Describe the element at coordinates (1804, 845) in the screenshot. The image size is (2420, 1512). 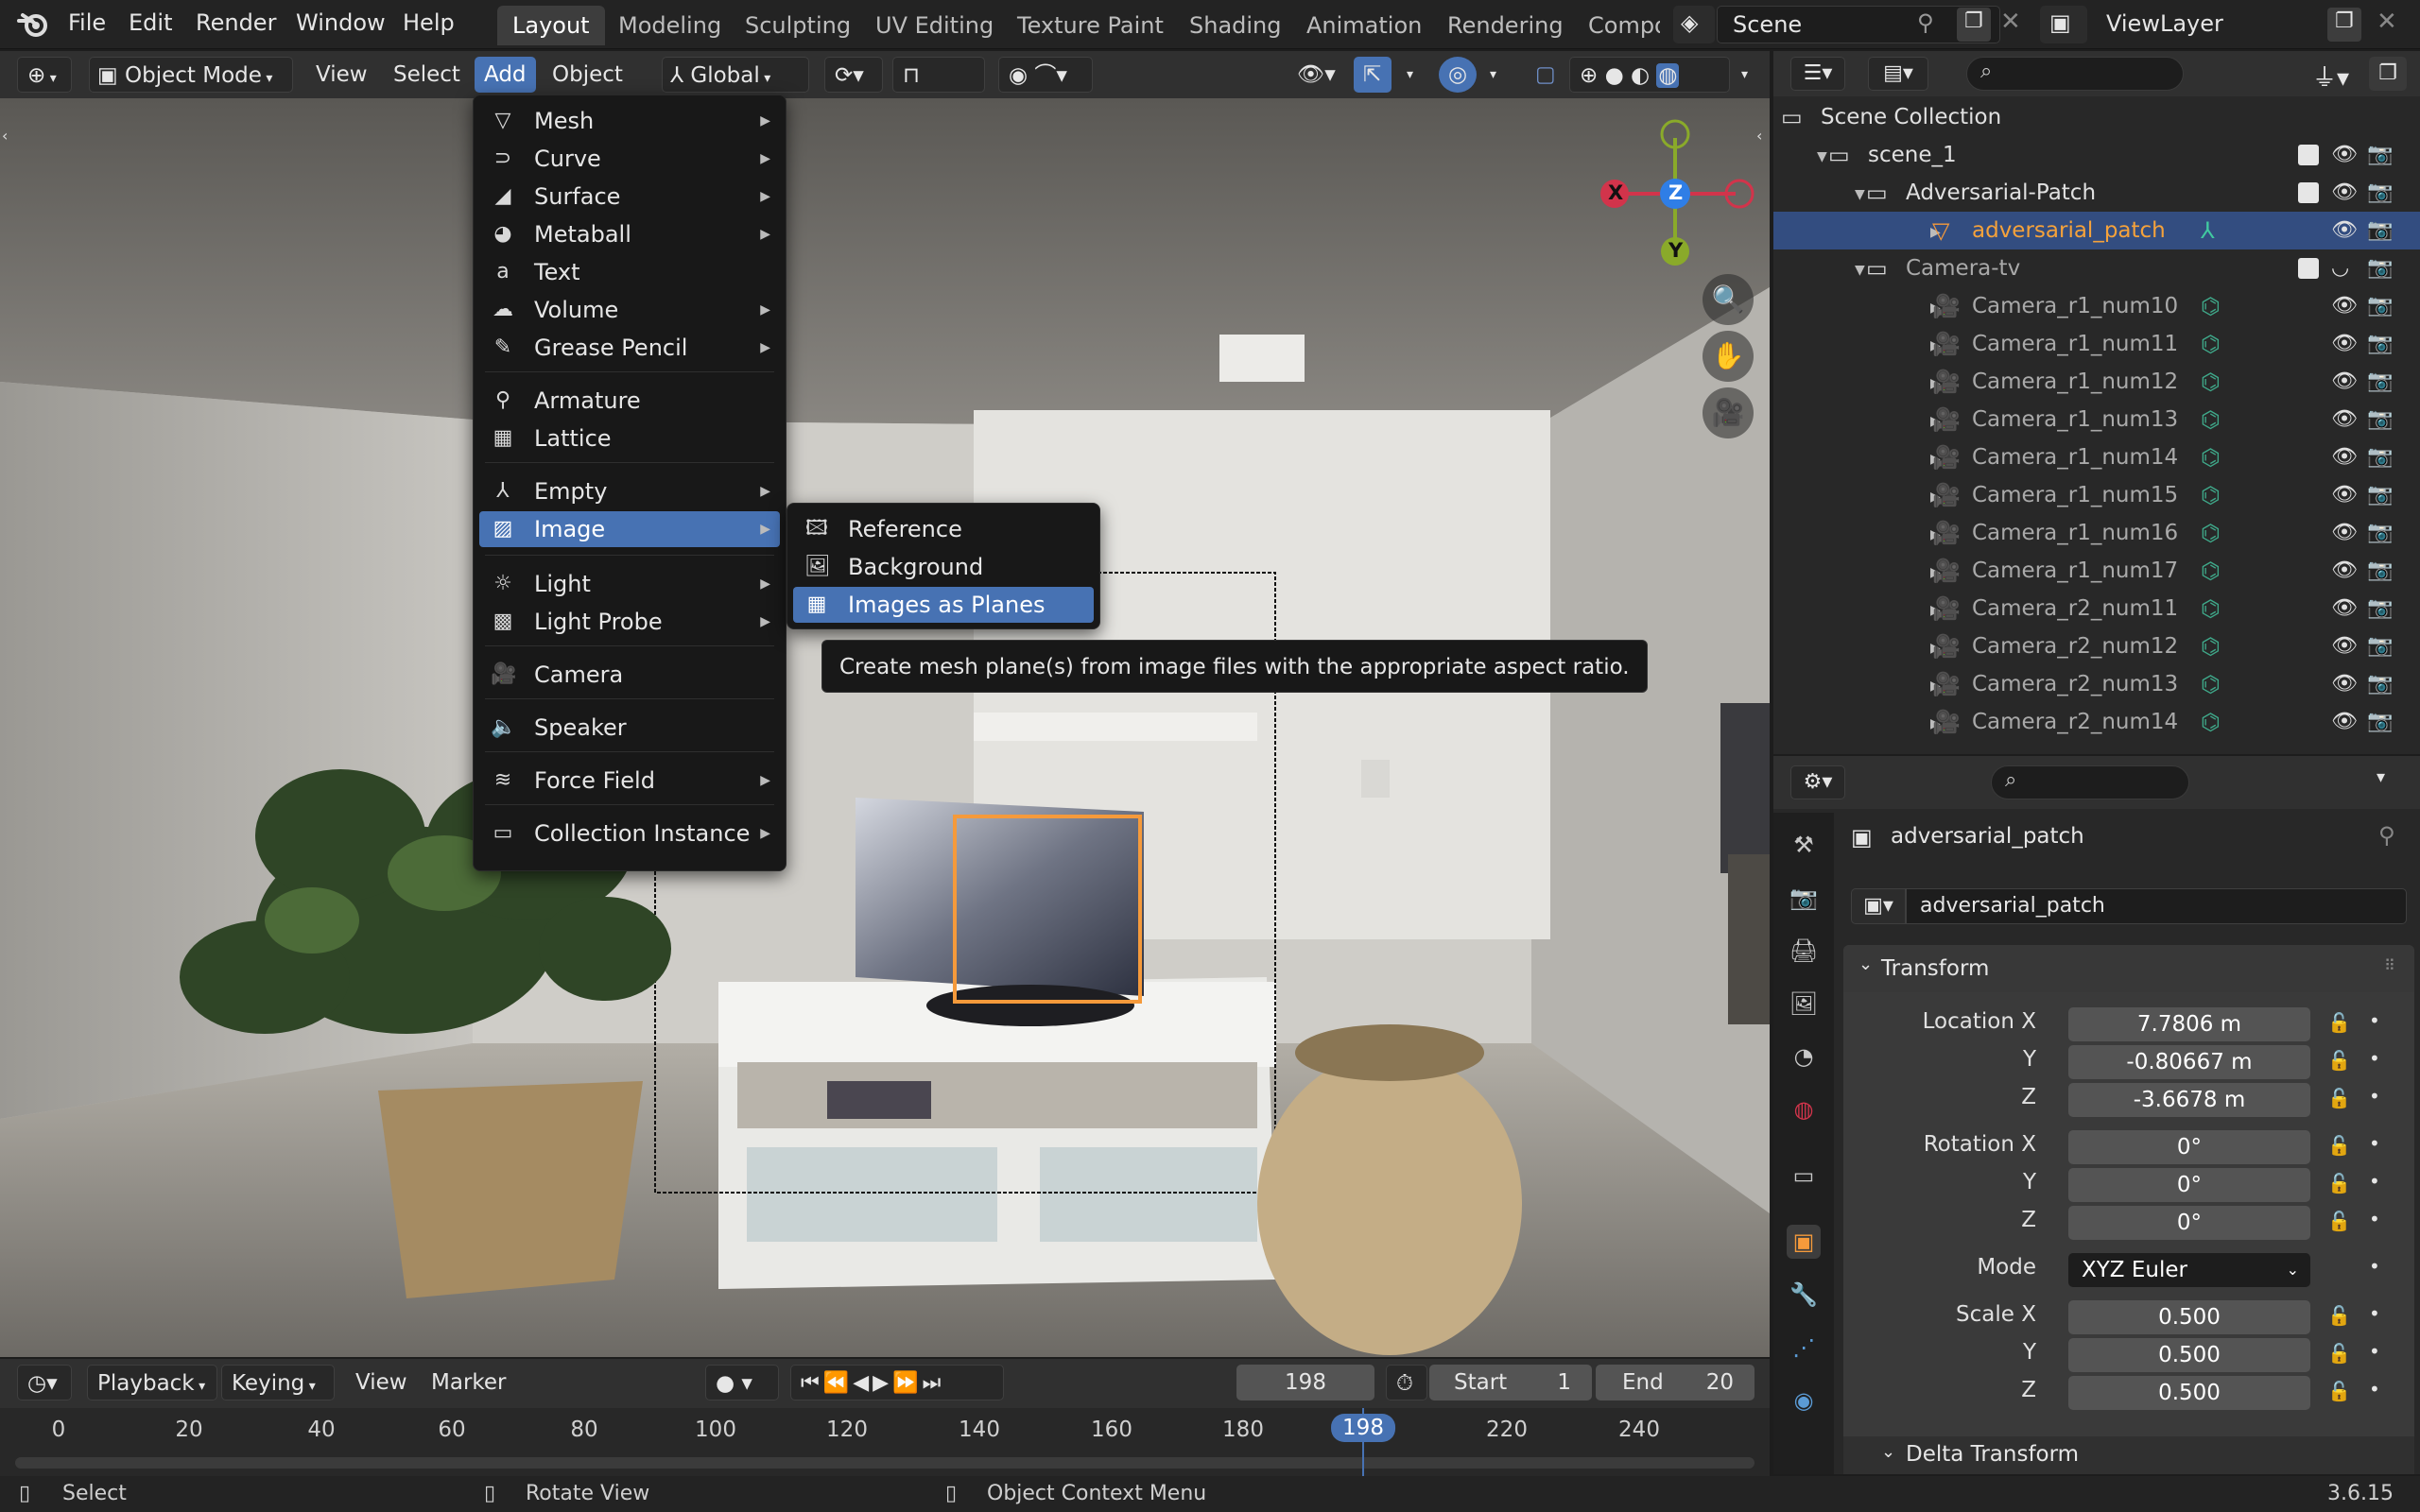
I see `tool-tab-icon: ⚒` at that location.